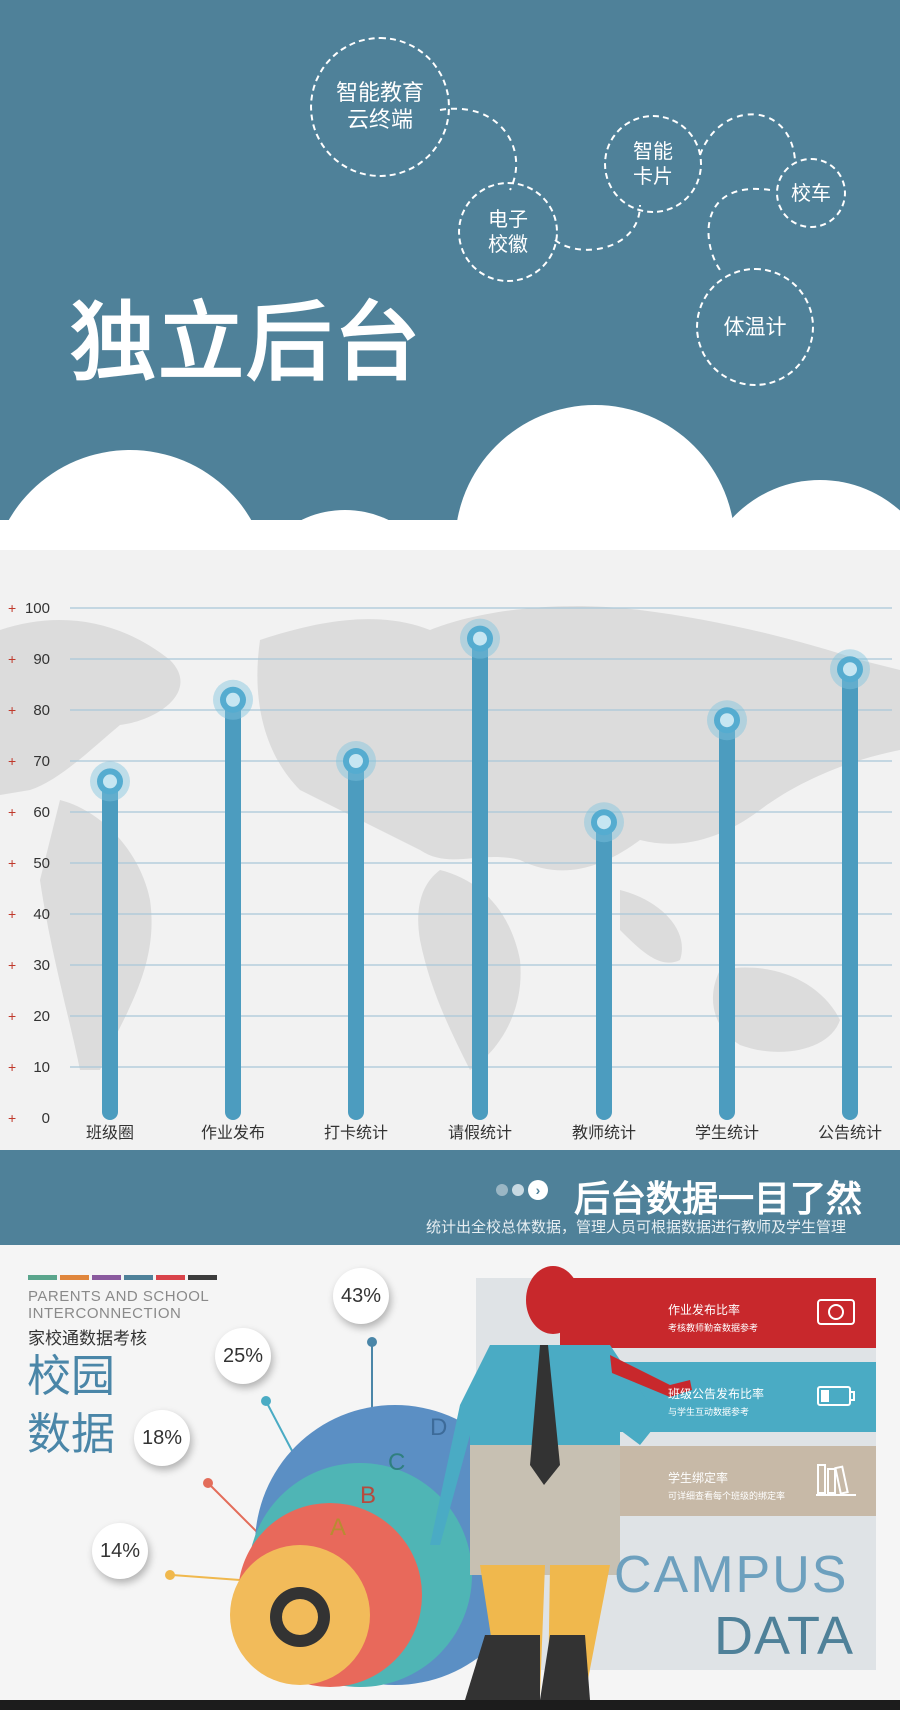 The height and width of the screenshot is (1710, 900). I want to click on y-tick-label: 80, so click(41, 710).